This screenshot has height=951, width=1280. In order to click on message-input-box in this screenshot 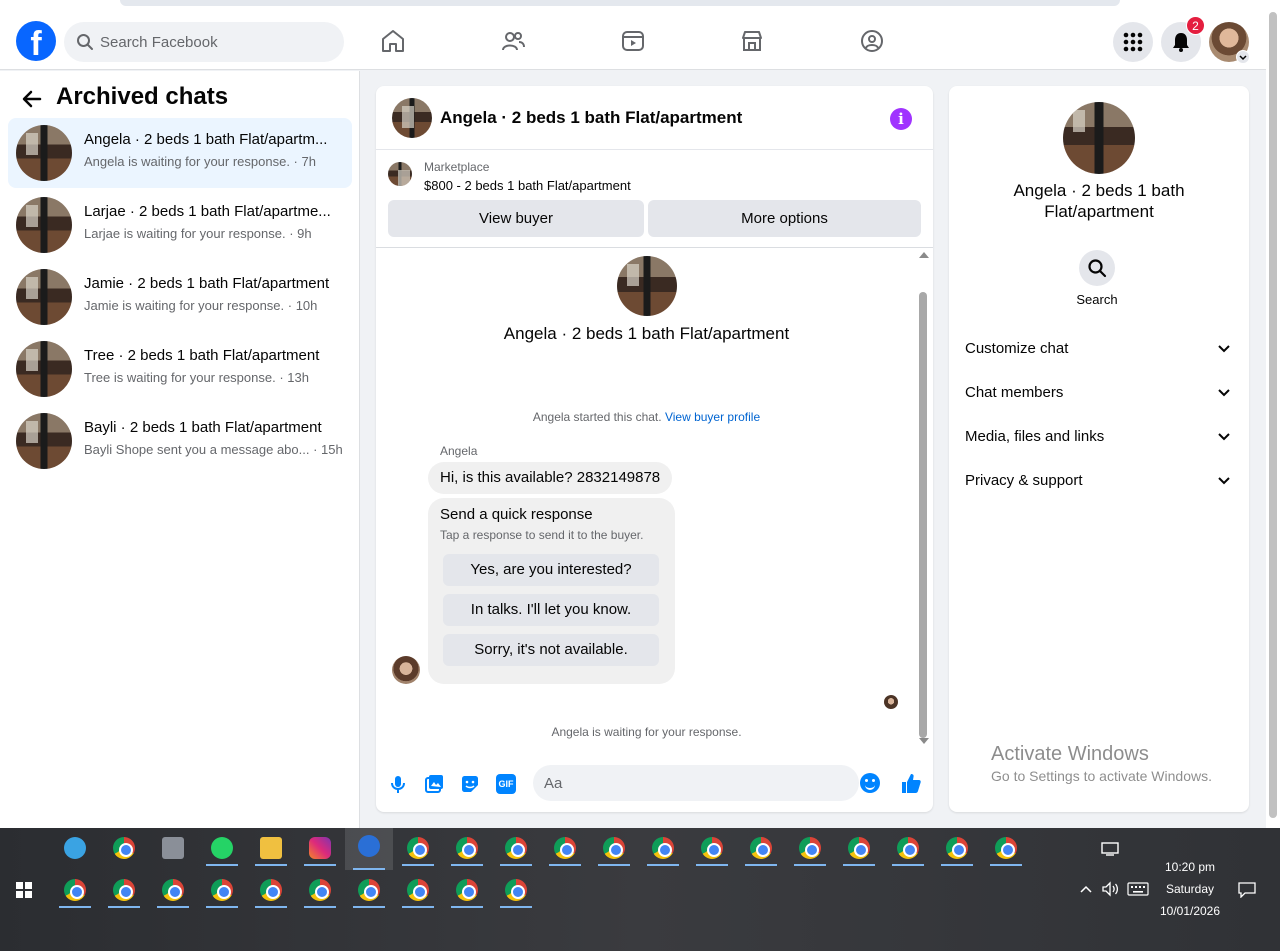, I will do `click(706, 783)`.